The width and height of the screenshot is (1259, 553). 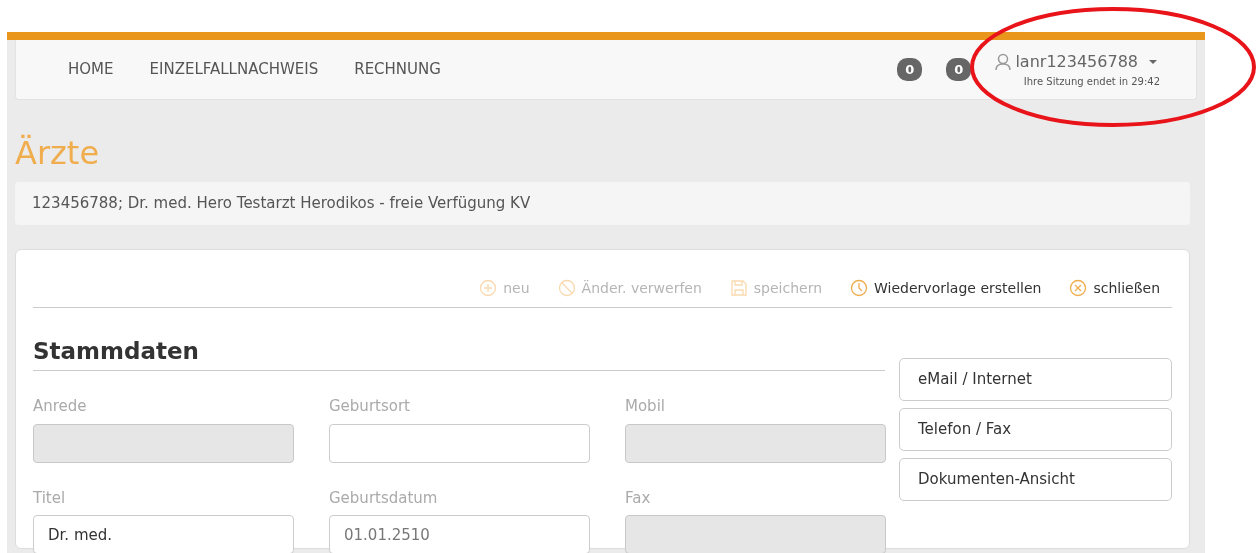 I want to click on side-button: eMail / Internet, so click(x=1035, y=379).